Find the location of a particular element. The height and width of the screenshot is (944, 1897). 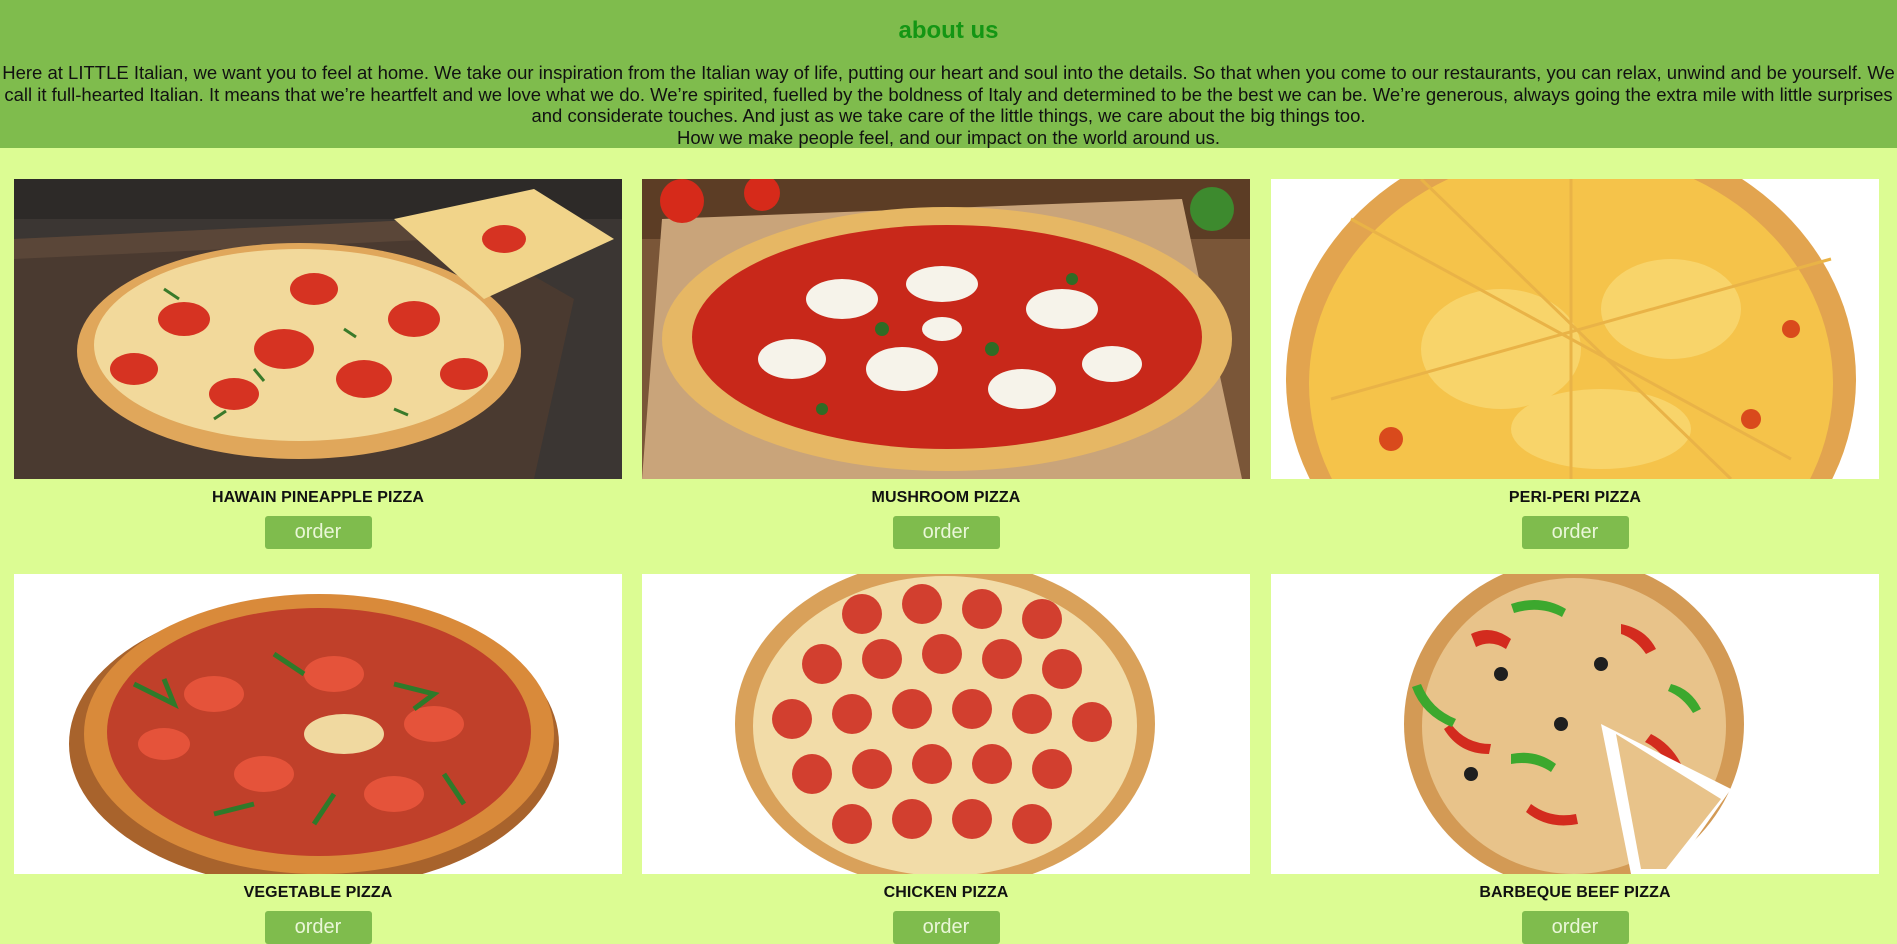

pizza-name: CHICKEN PIZZA is located at coordinates (946, 892).